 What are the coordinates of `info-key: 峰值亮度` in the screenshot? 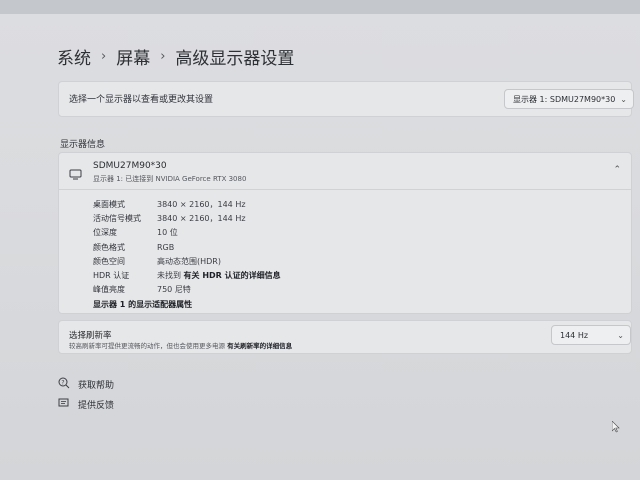 It's located at (109, 290).